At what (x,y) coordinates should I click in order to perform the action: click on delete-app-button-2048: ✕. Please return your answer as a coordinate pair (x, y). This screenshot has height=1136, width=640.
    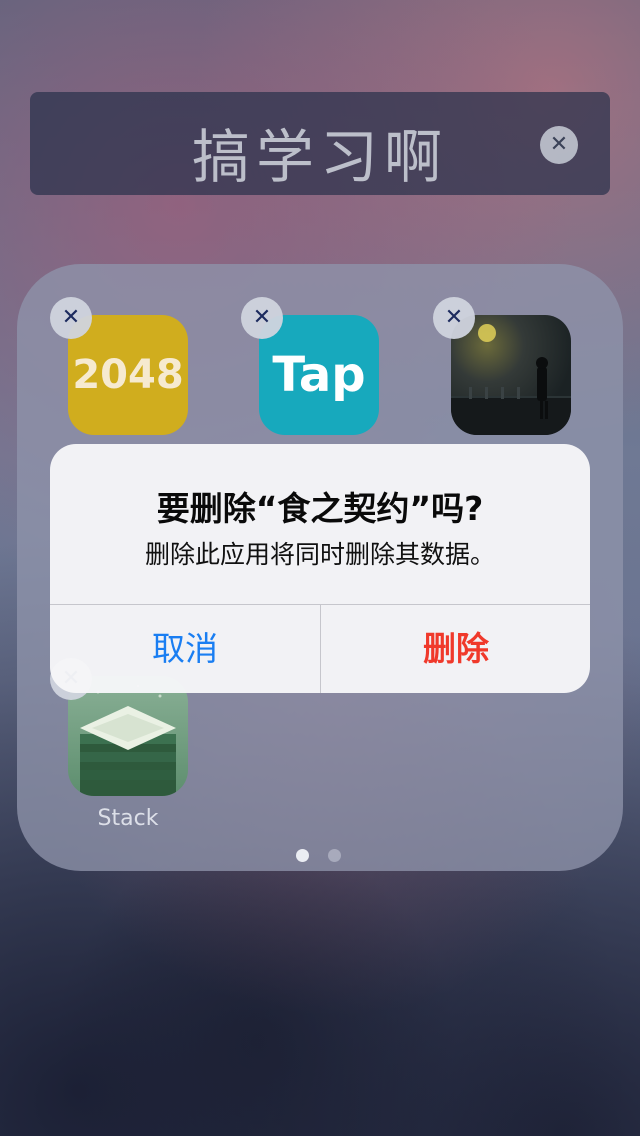
    Looking at the image, I should click on (71, 318).